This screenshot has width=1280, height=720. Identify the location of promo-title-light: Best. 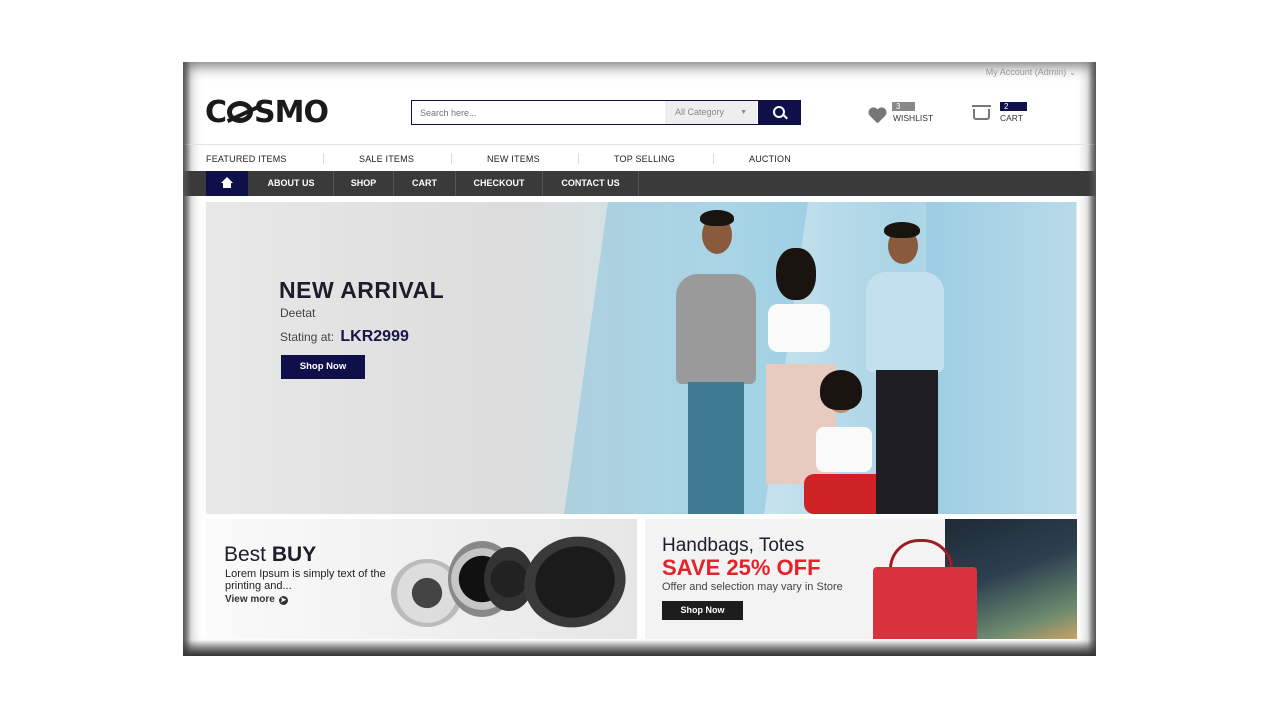
(245, 554).